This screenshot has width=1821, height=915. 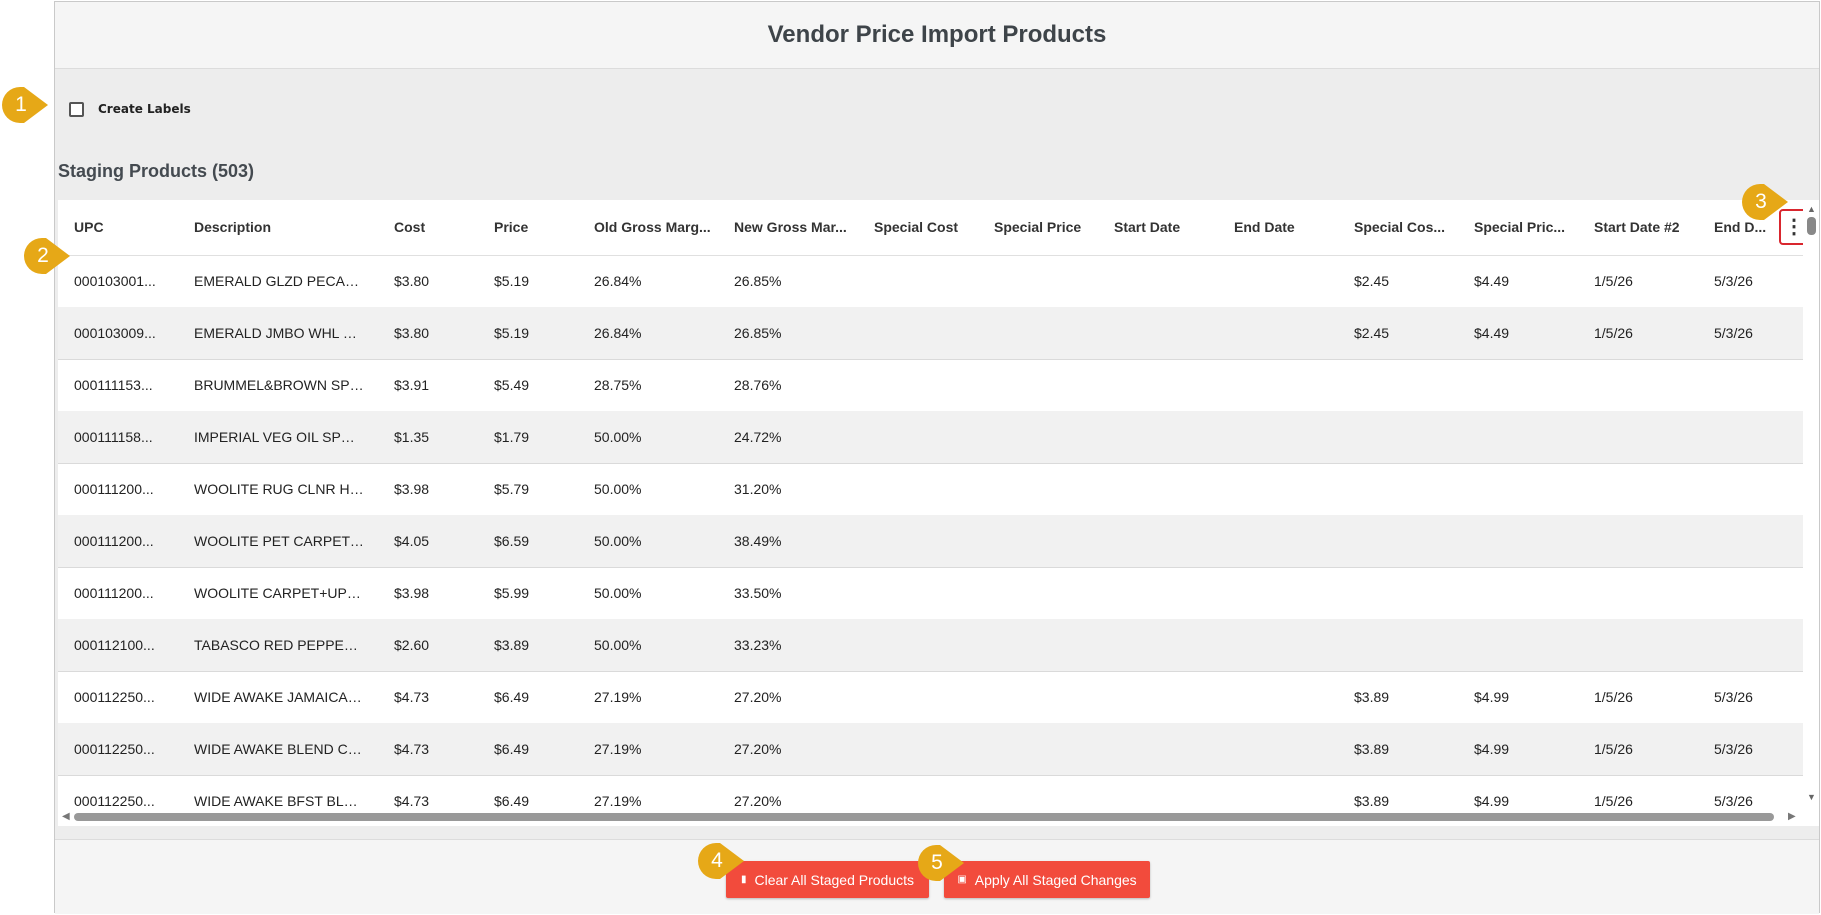 I want to click on scroll-down-icon: ▼, so click(x=1811, y=797).